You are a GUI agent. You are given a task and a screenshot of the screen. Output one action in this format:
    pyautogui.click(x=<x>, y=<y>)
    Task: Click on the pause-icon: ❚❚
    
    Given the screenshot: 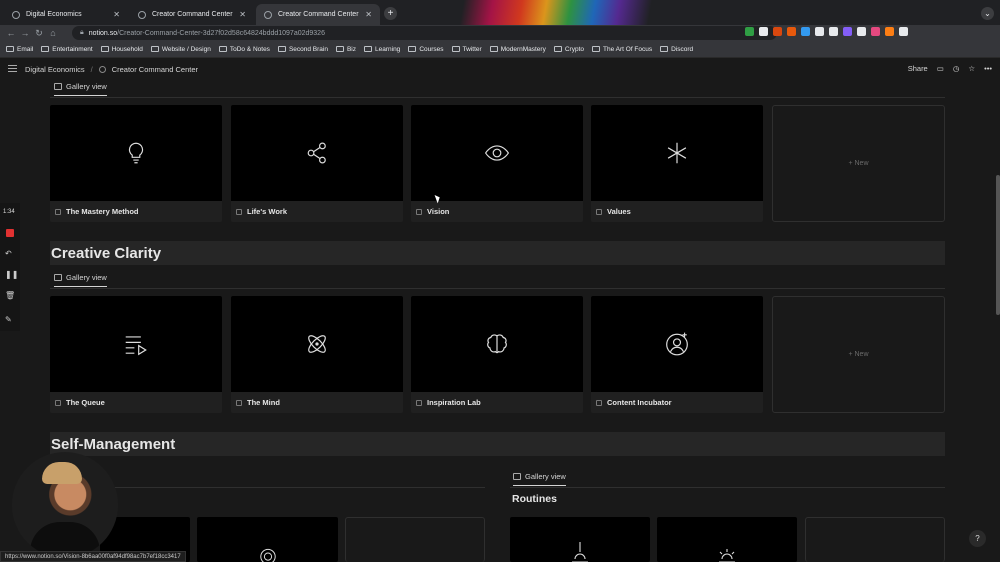 What is the action you would take?
    pyautogui.click(x=11, y=274)
    